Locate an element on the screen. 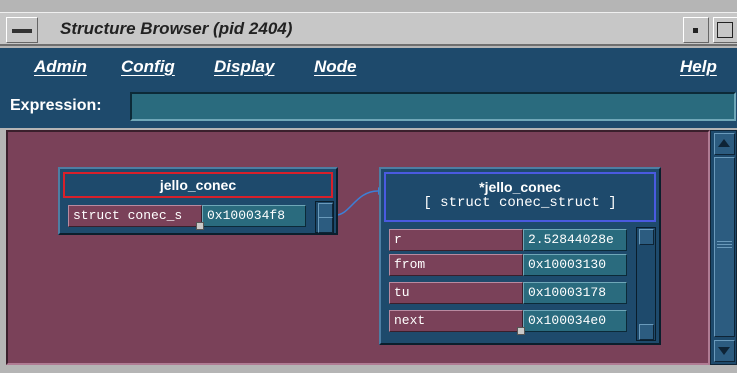  node-jello-conec: jello_conec struct conec_s 0x100034f8 is located at coordinates (198, 201).